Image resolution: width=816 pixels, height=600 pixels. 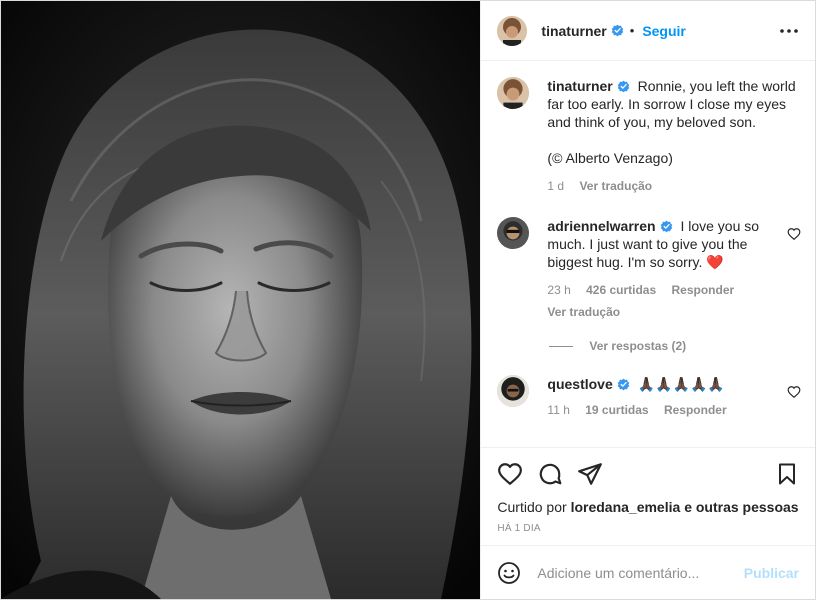 What do you see at coordinates (681, 384) in the screenshot?
I see `comment-text: 🙏🏿🙏🏿🙏🏿🙏🏿🙏🏿` at bounding box center [681, 384].